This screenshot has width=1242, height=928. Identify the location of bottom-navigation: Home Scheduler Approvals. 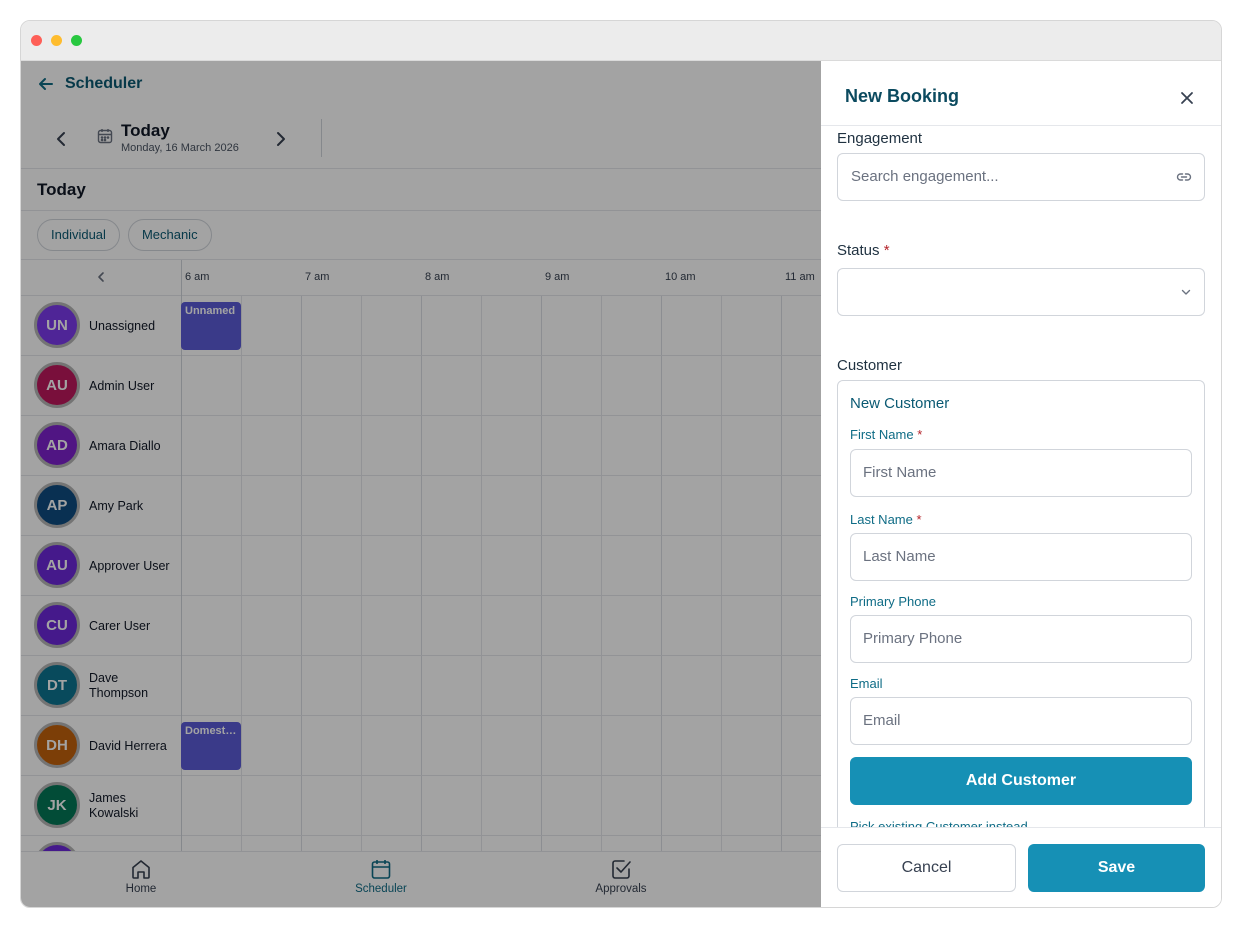
(421, 879).